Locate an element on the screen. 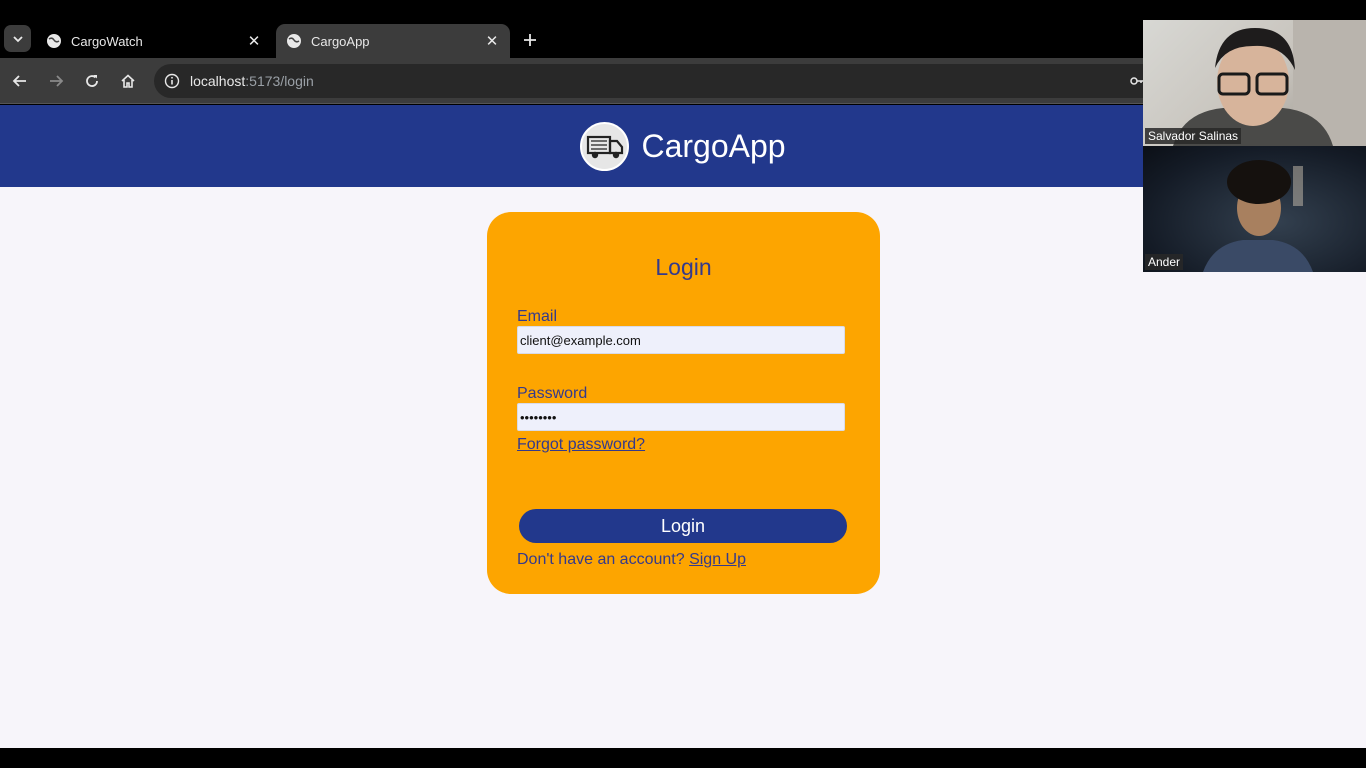 This screenshot has width=1366, height=768. email-field is located at coordinates (681, 340).